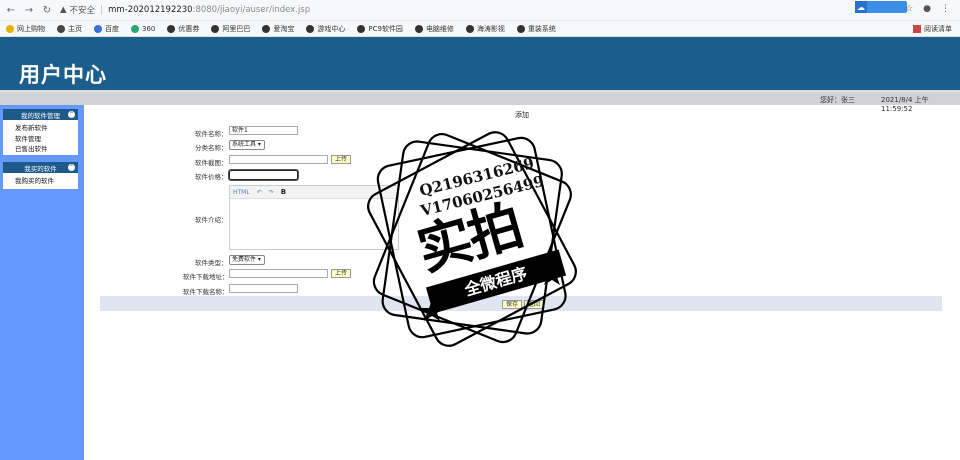 The image size is (960, 460). Describe the element at coordinates (211, 220) in the screenshot. I see `intro-label: 软件介绍：` at that location.